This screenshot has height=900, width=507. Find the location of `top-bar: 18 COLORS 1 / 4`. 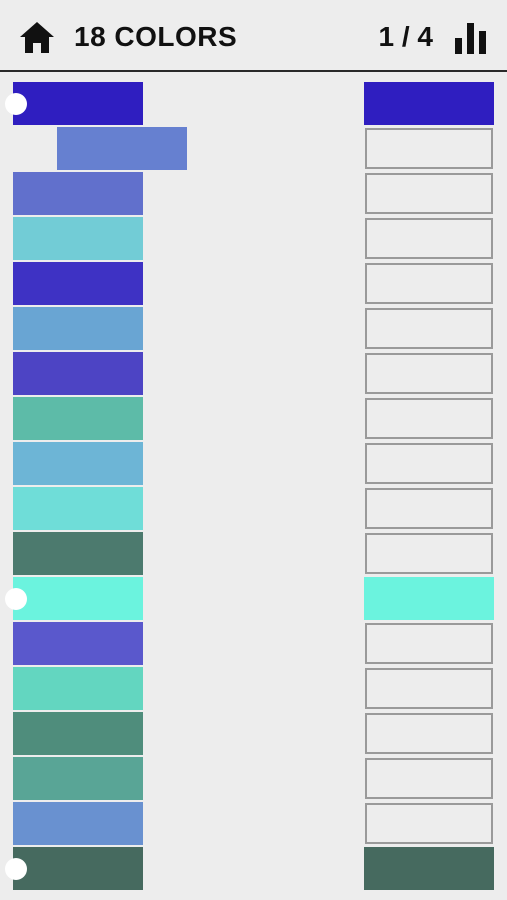

top-bar: 18 COLORS 1 / 4 is located at coordinates (253, 36).